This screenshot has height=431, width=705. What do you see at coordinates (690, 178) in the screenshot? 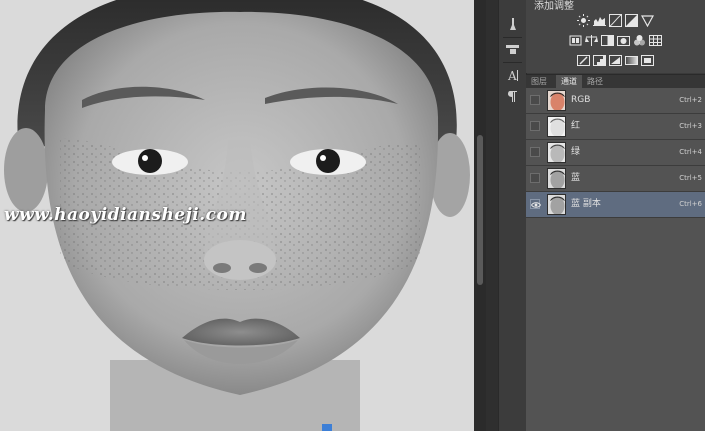
I see `channel-shortcut: Ctrl+5` at bounding box center [690, 178].